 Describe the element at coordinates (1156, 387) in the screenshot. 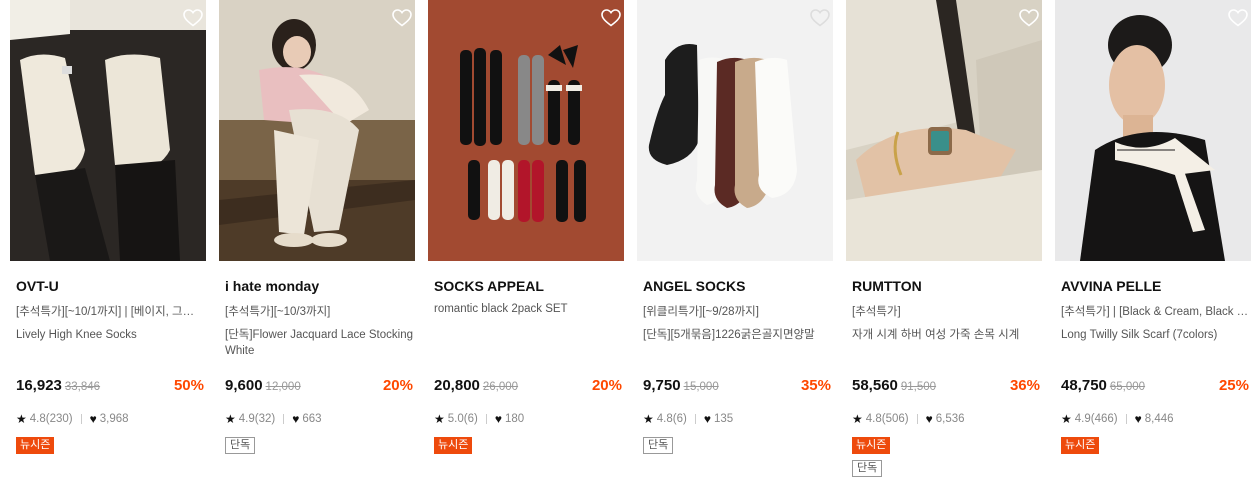

I see `price-row: 48,750 65,000 25%` at that location.